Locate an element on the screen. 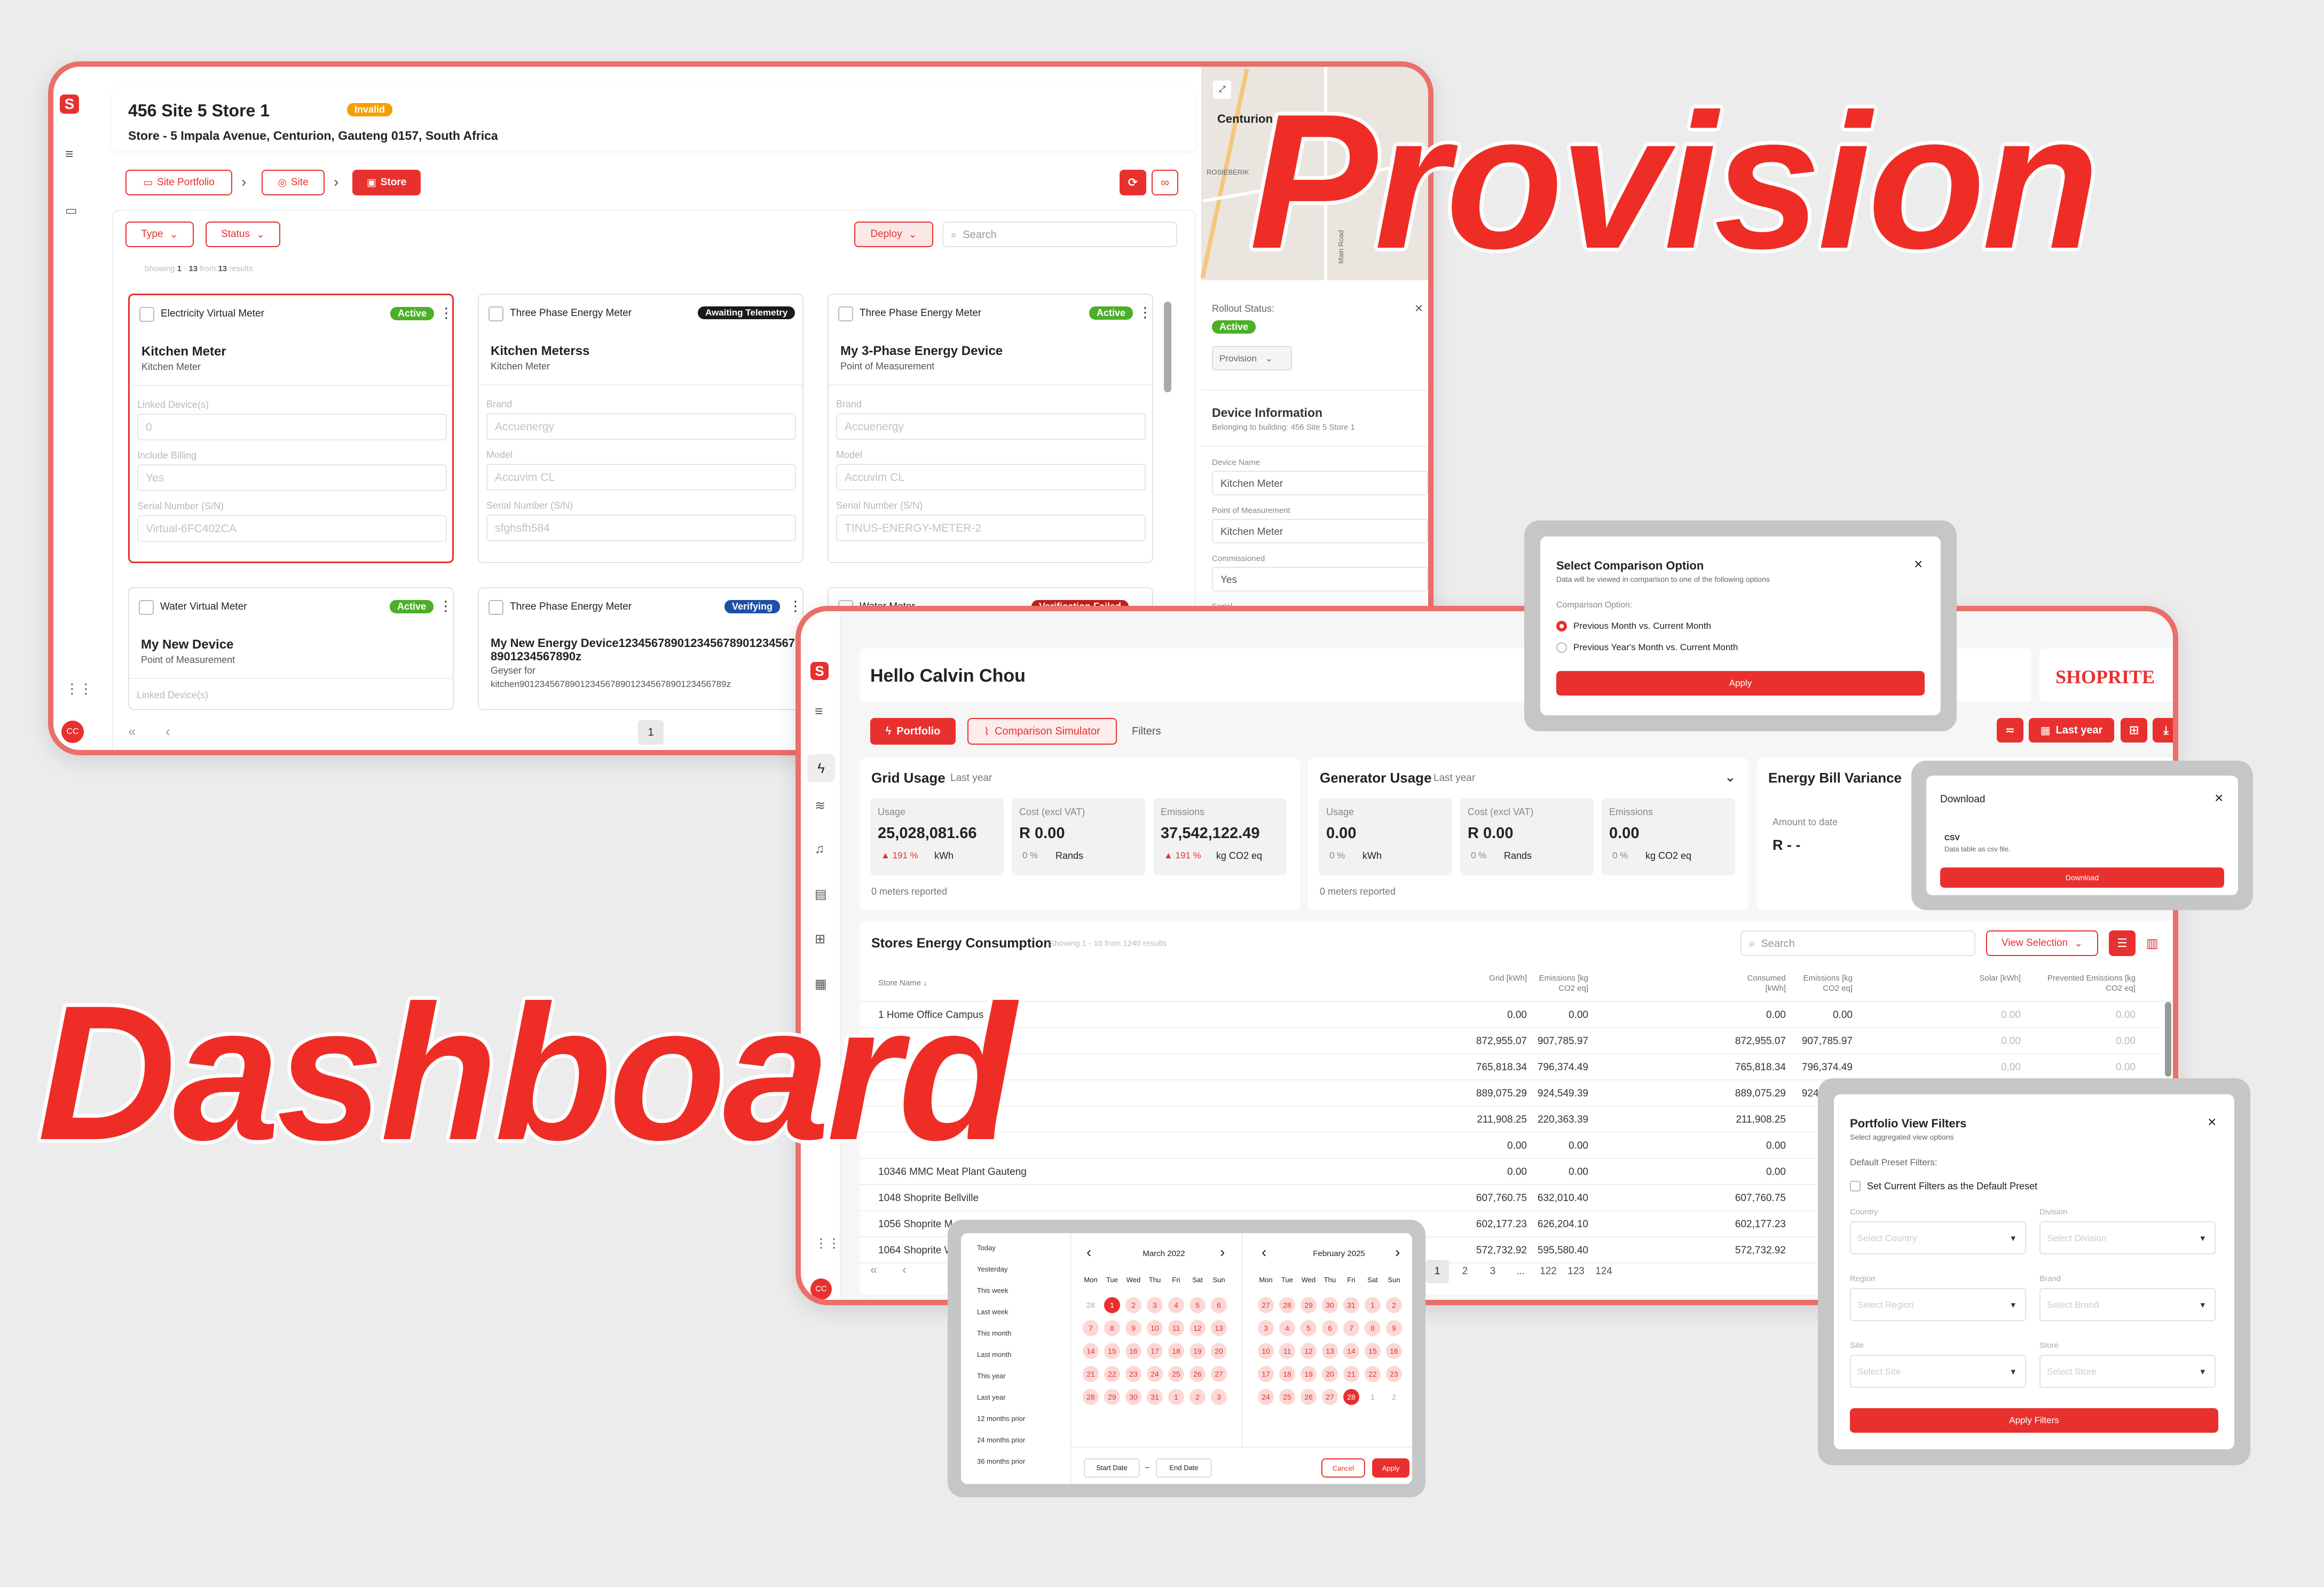 The height and width of the screenshot is (1587, 2324). serial-field: sfghsfh584 is located at coordinates (641, 528).